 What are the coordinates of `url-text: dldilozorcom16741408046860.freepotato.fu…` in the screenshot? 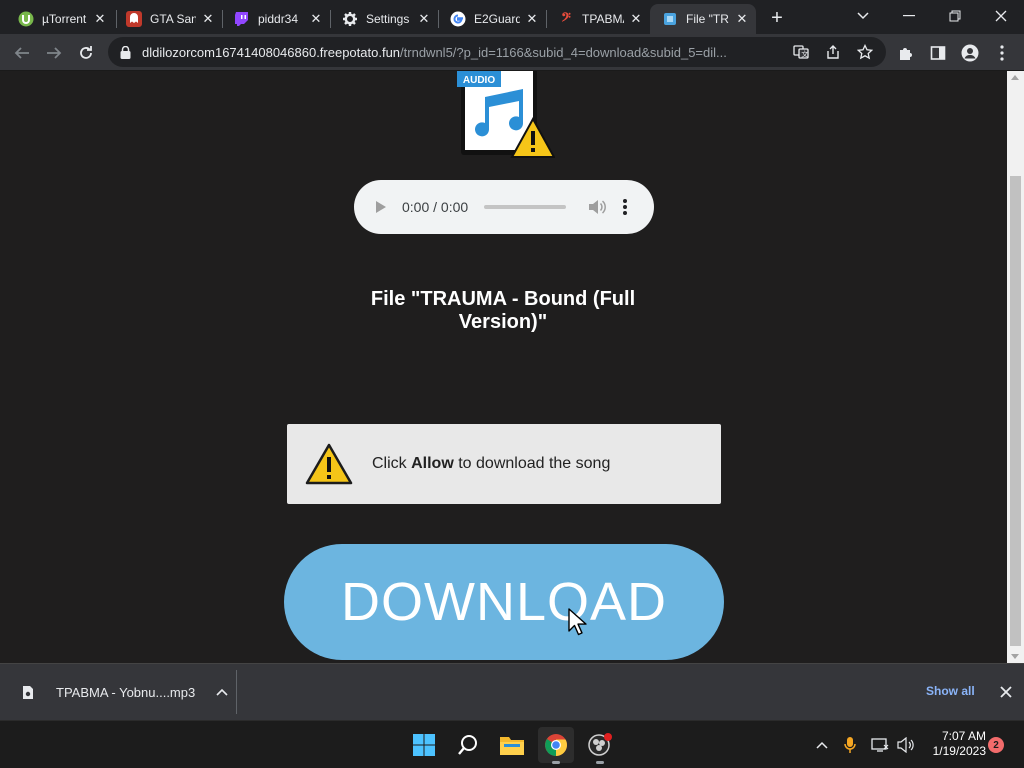 It's located at (462, 52).